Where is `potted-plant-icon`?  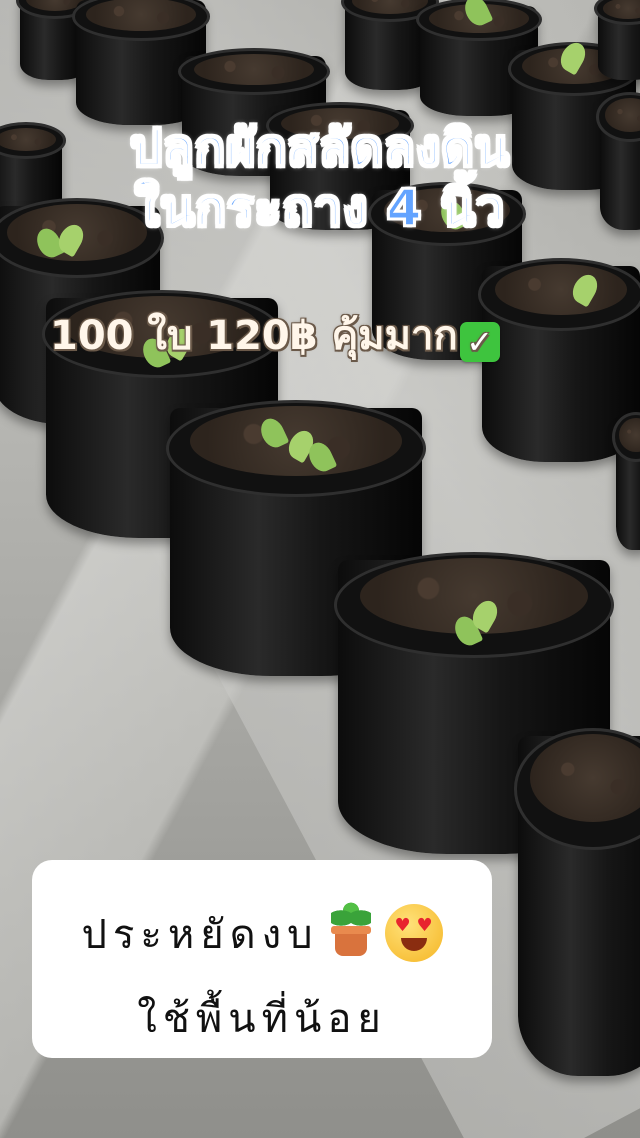 potted-plant-icon is located at coordinates (351, 929).